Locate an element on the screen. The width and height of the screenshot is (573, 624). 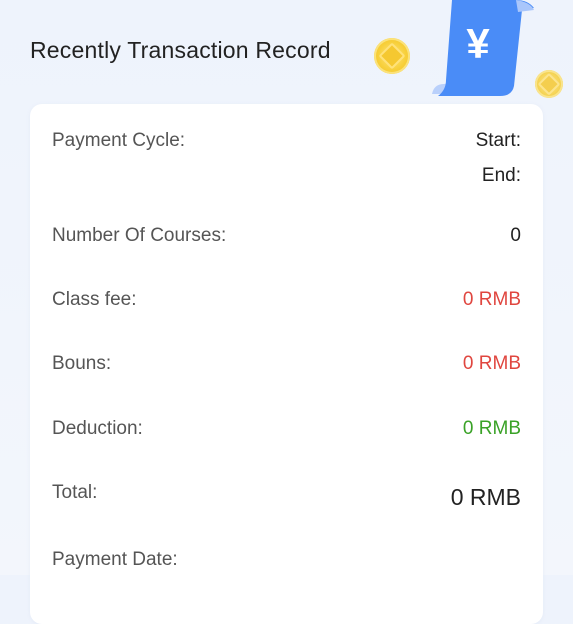
courses-value: 0 is located at coordinates (515, 235).